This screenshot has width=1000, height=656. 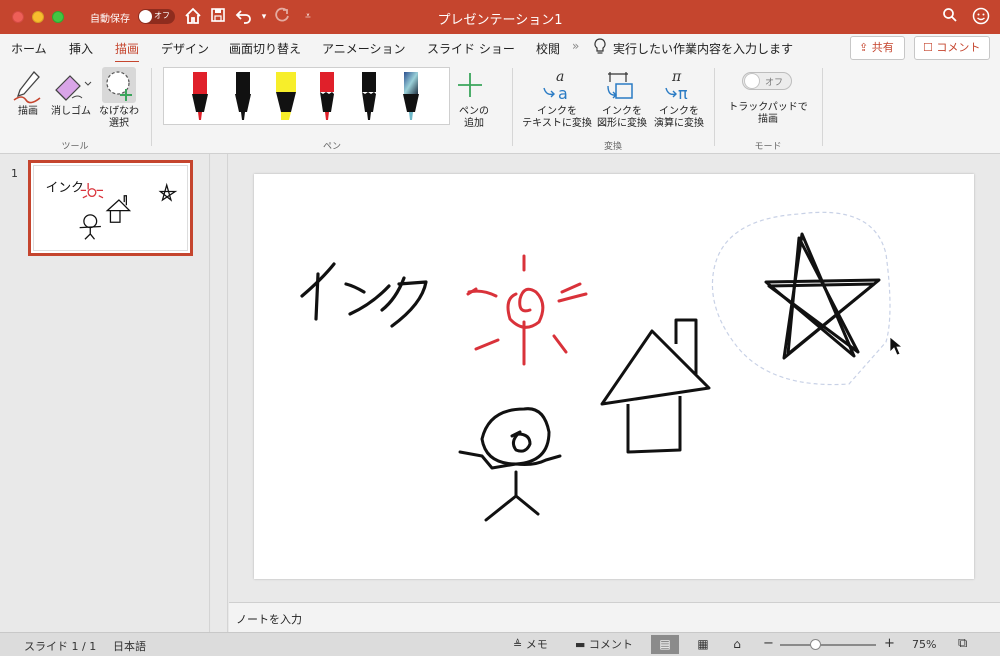 I want to click on lasso-select-button, so click(x=119, y=85).